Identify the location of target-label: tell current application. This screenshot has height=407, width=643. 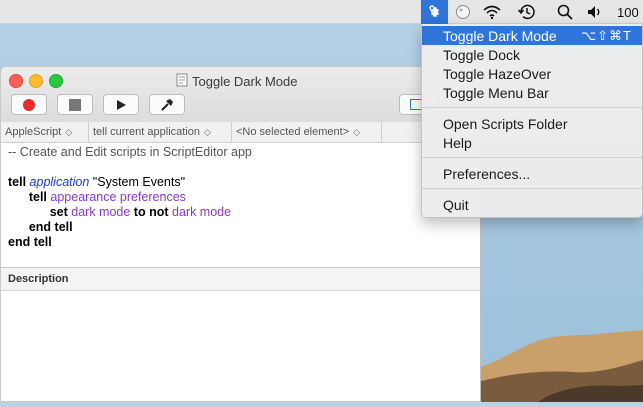
(147, 132).